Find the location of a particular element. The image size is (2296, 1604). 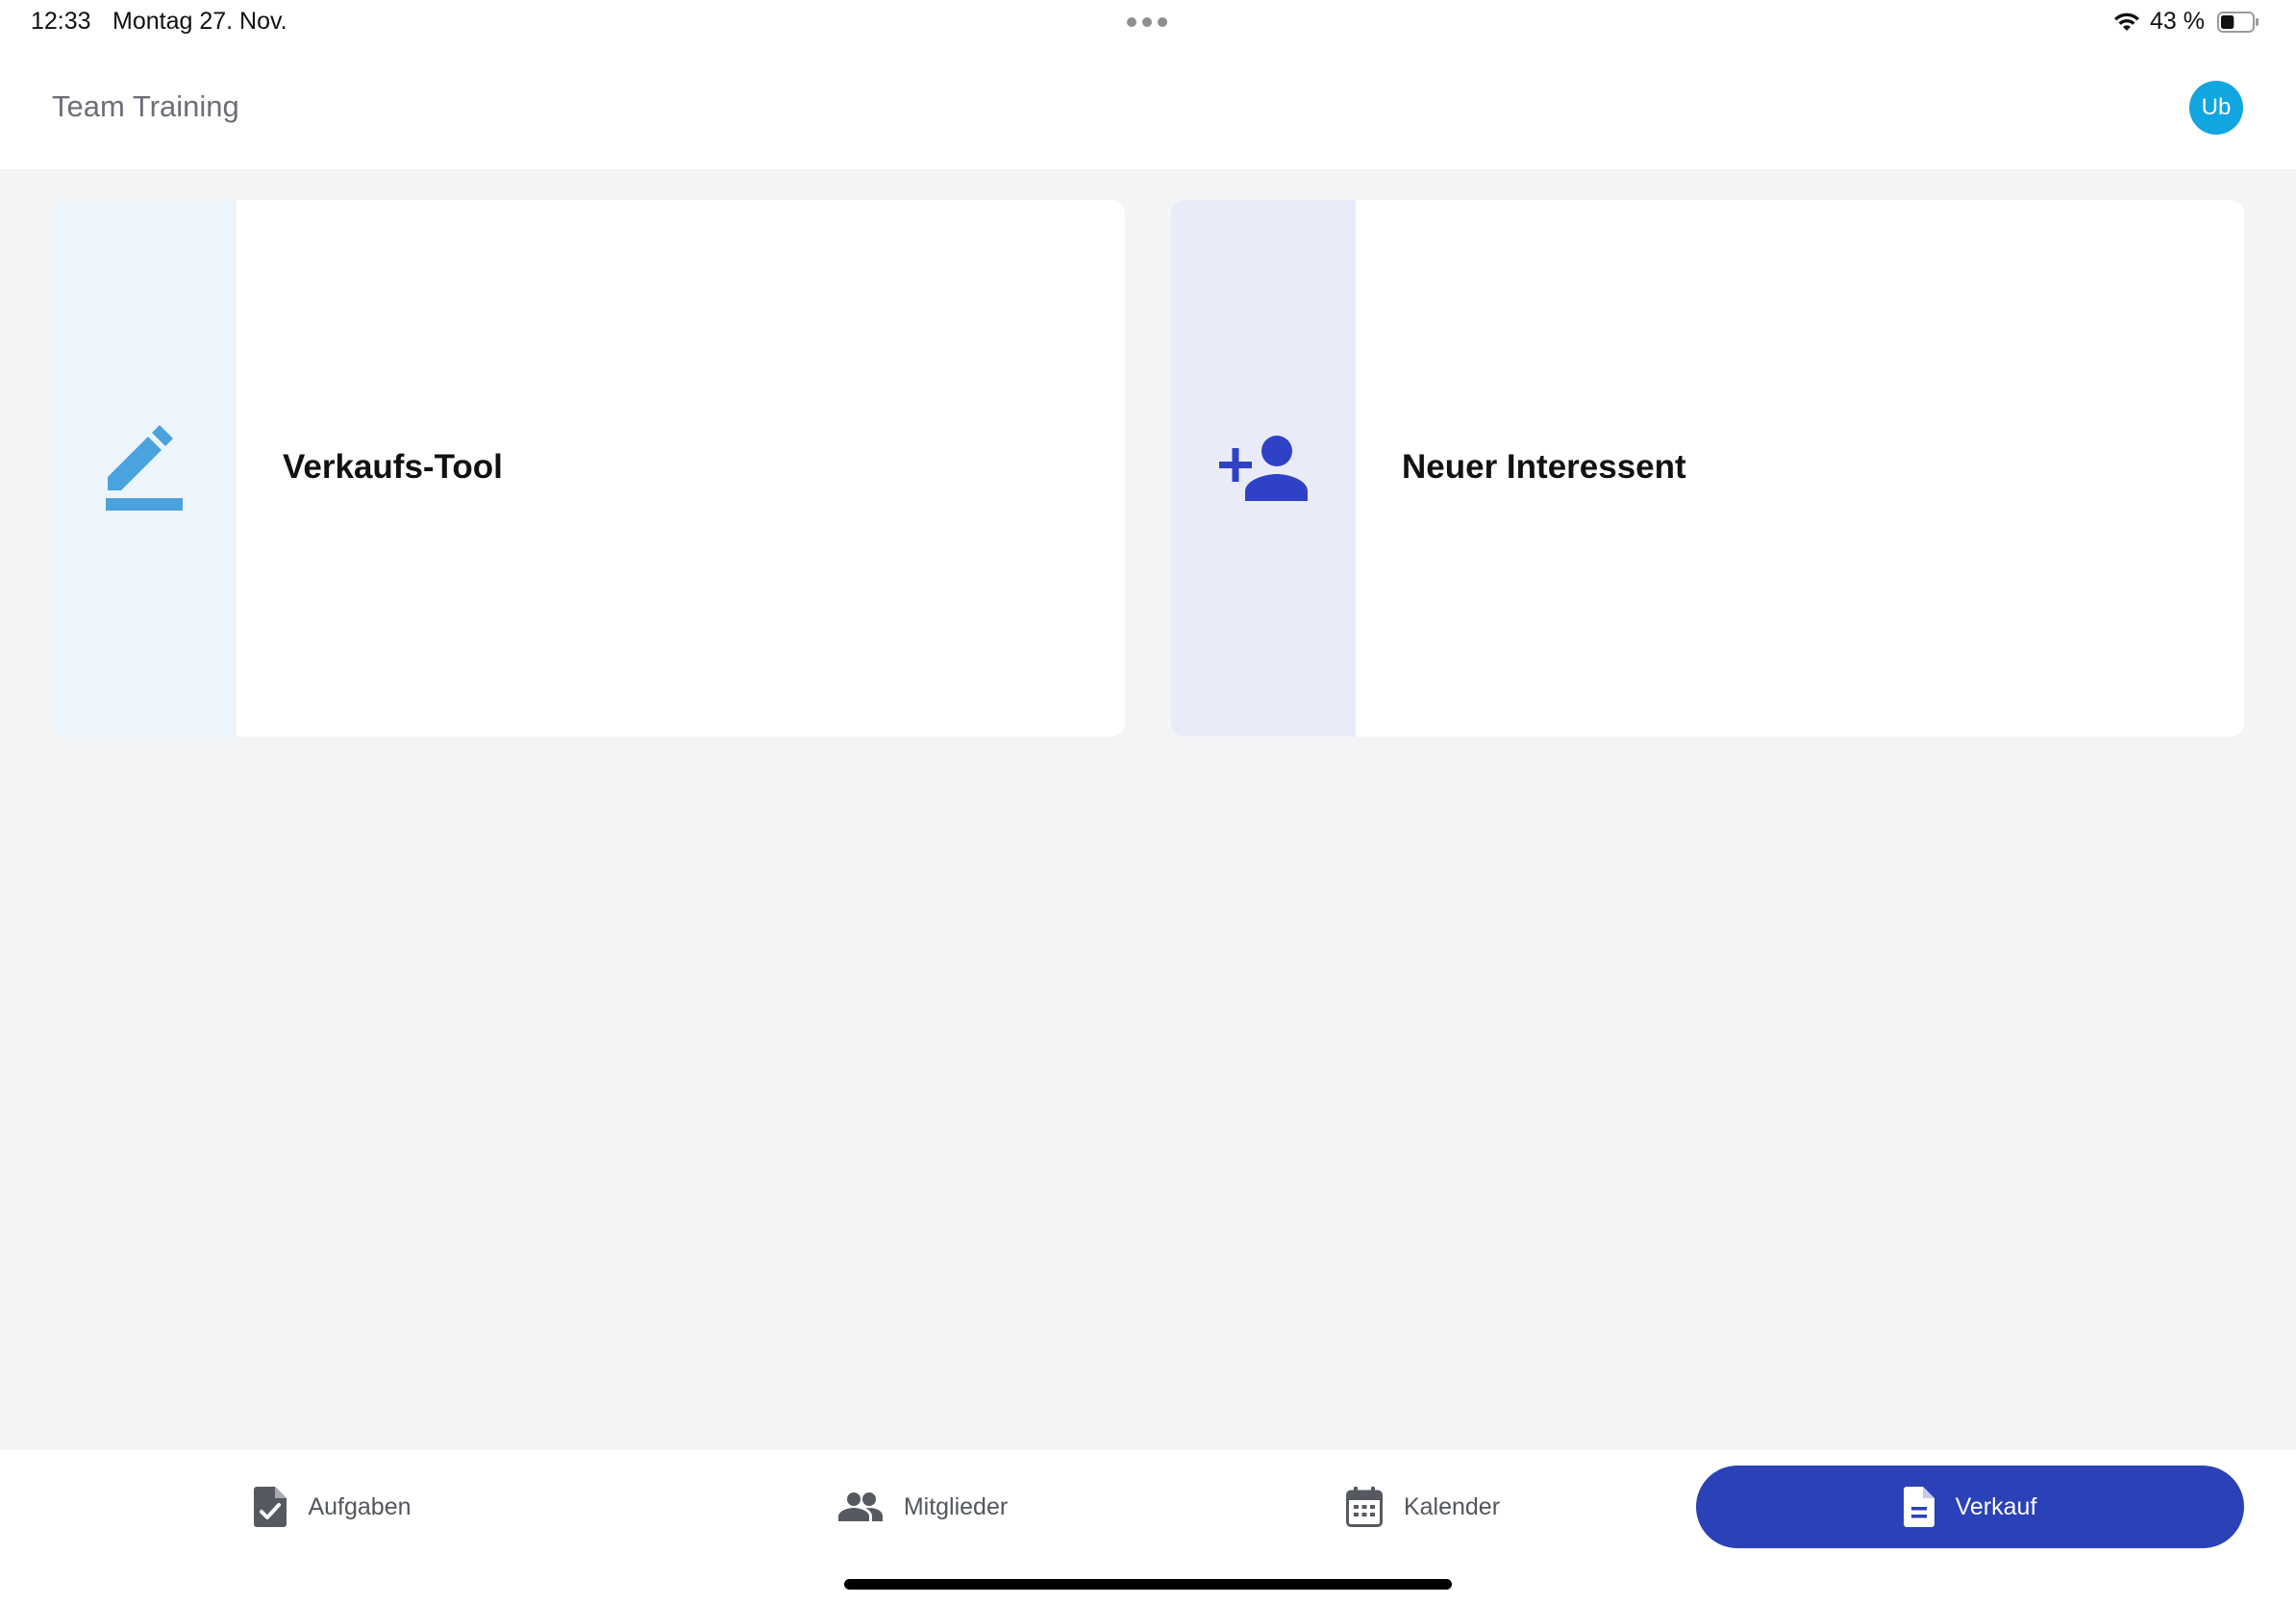

wifi-icon is located at coordinates (2126, 22).